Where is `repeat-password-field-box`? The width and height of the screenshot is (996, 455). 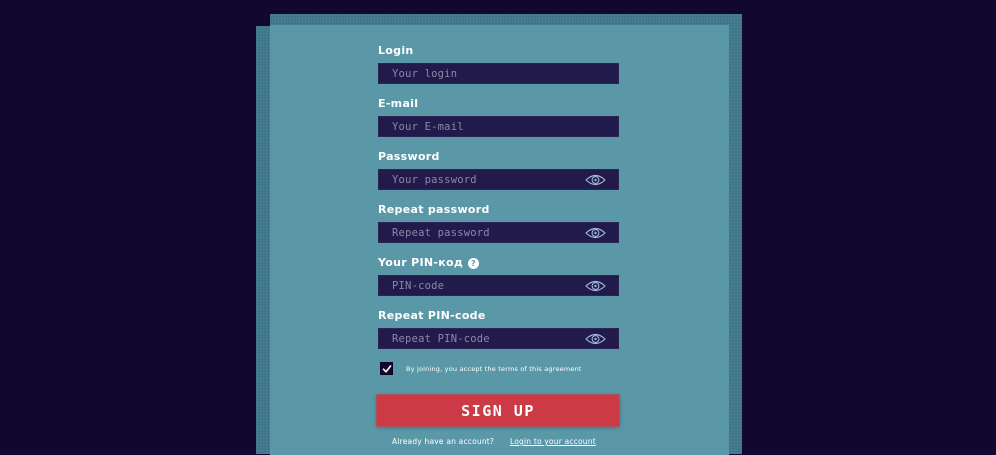 repeat-password-field-box is located at coordinates (498, 232).